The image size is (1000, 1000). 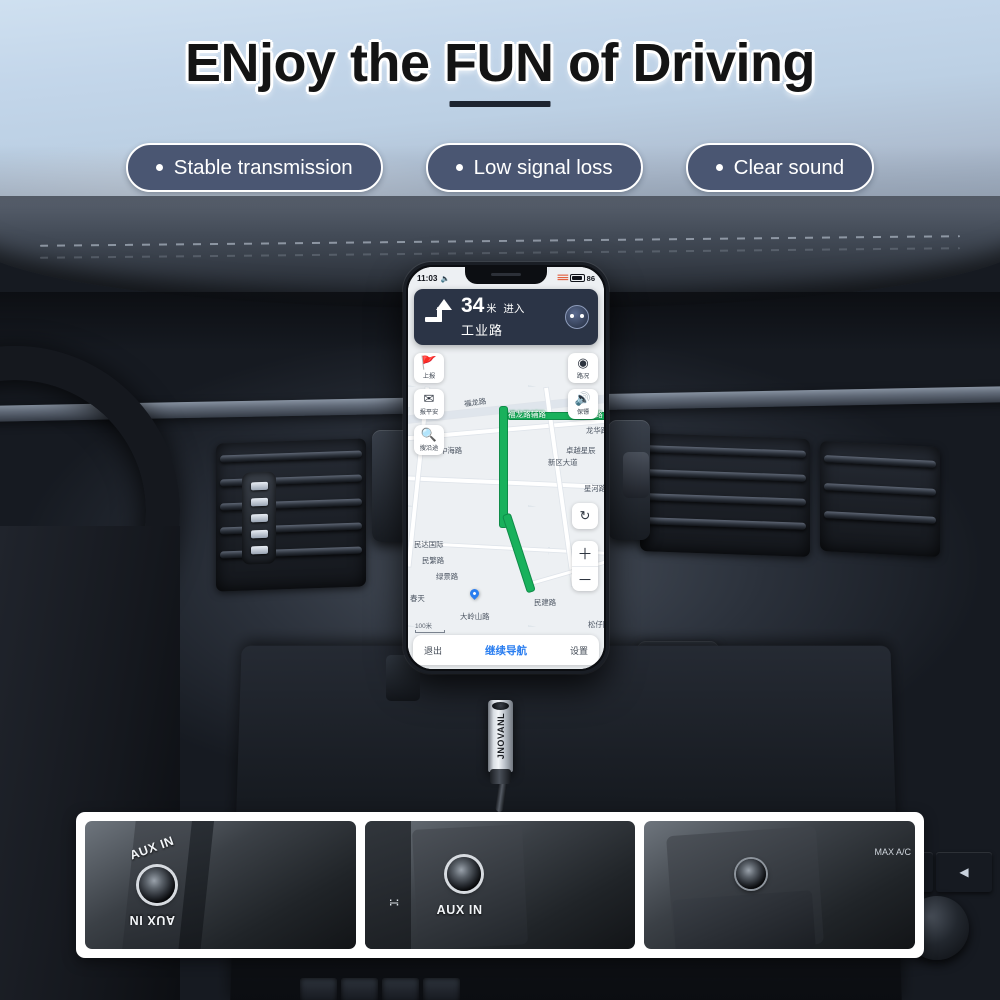 What do you see at coordinates (417, 598) in the screenshot?
I see `map-label: 春天` at bounding box center [417, 598].